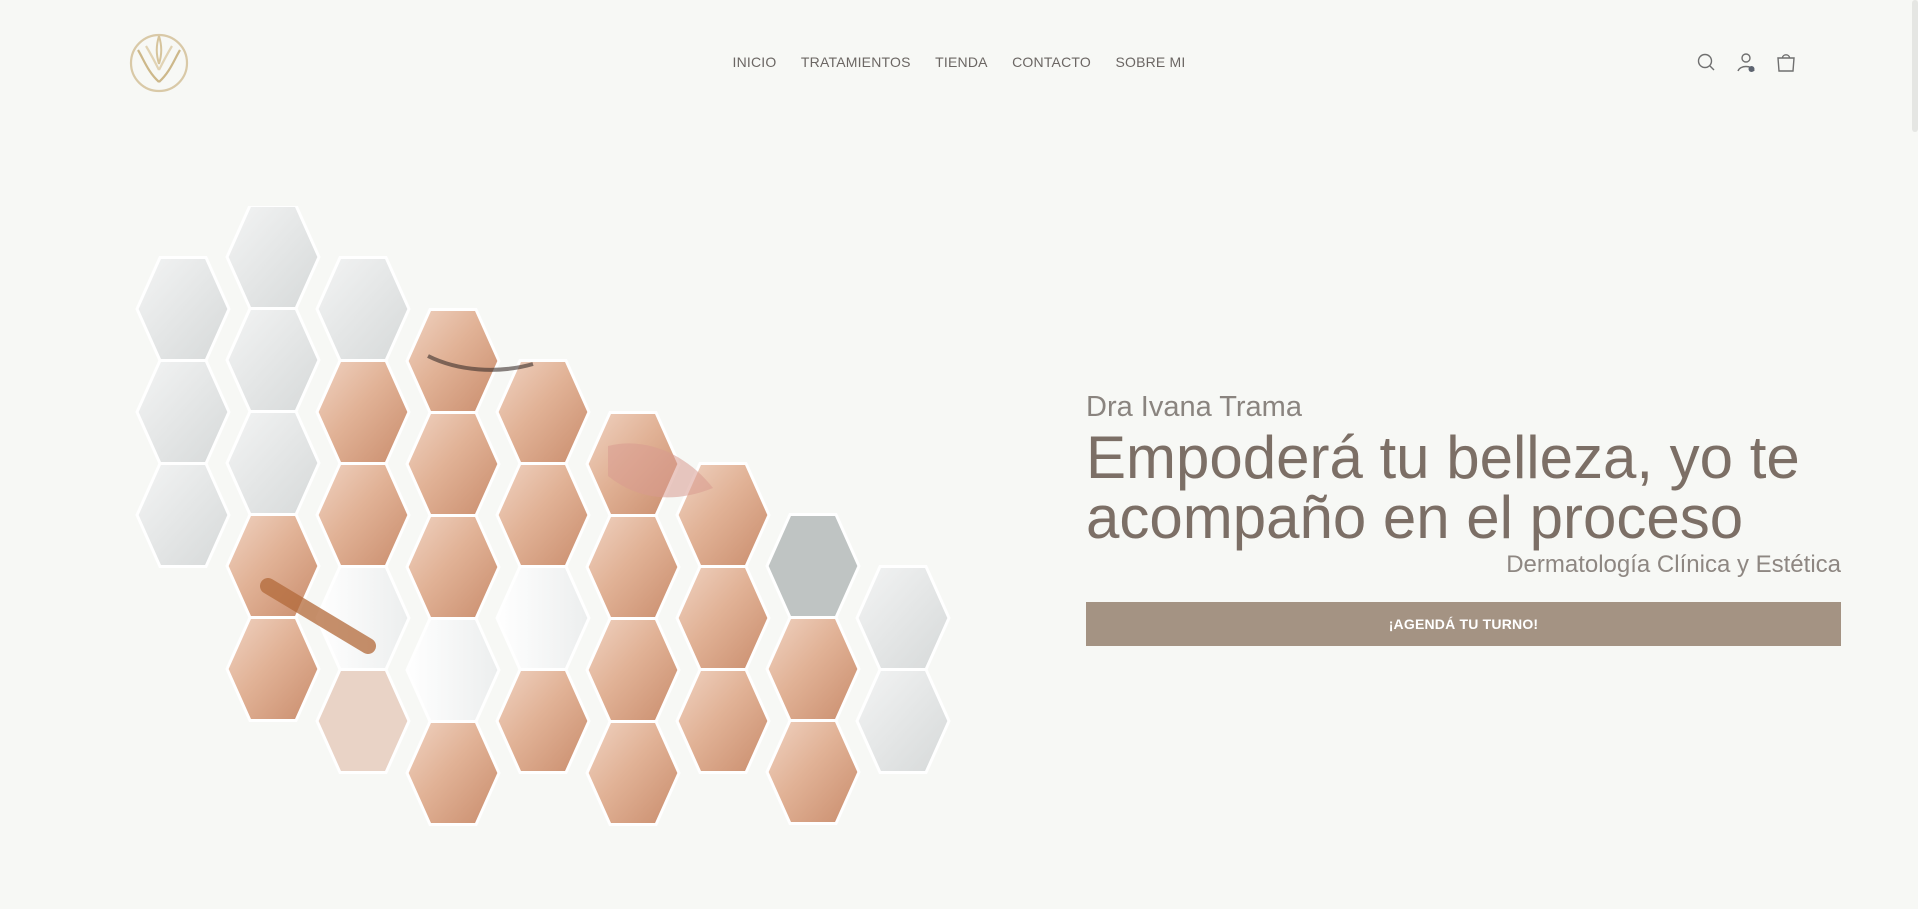 Image resolution: width=1918 pixels, height=909 pixels. I want to click on nav-item-contacto: CONTACTO, so click(1051, 62).